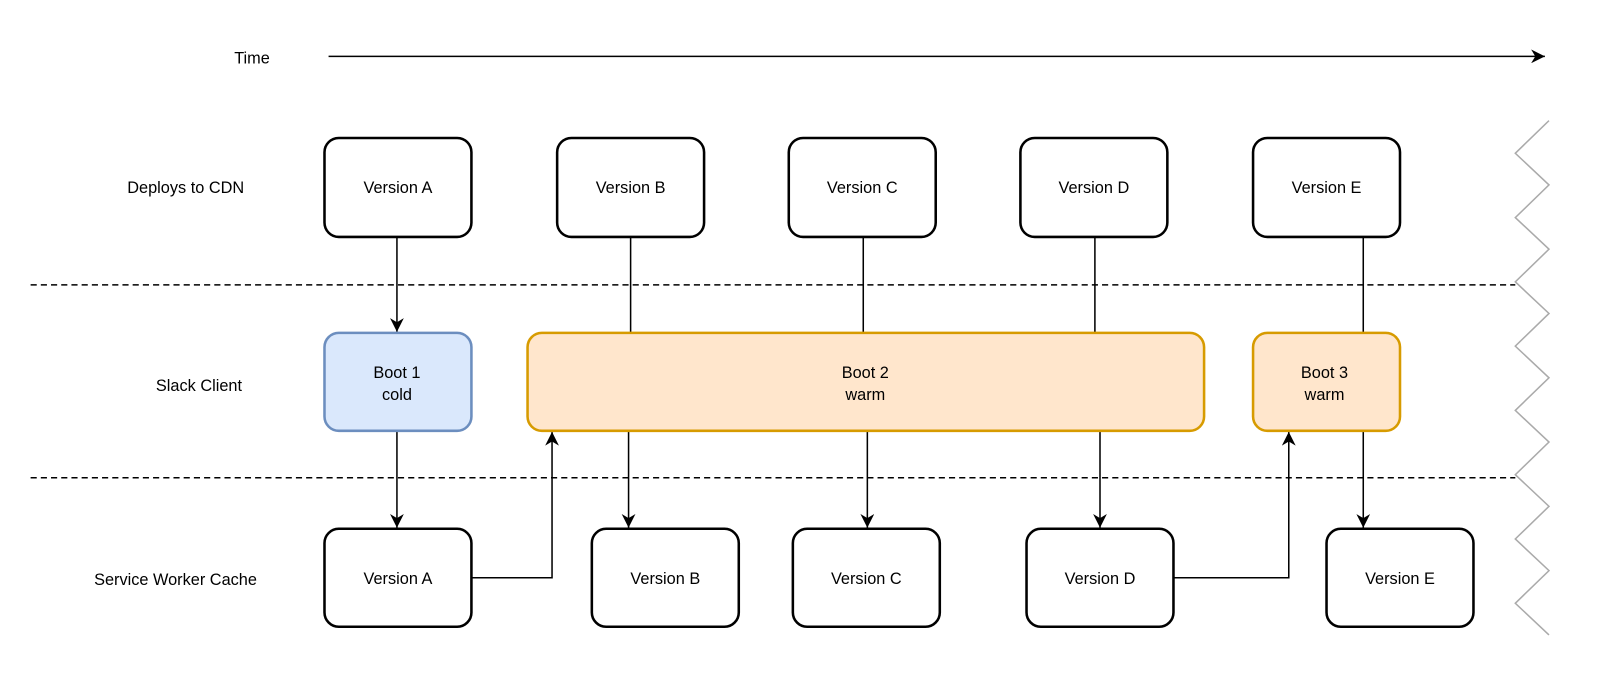 The image size is (1600, 679). Describe the element at coordinates (199, 386) in the screenshot. I see `lane-label-client: Slack Client` at that location.